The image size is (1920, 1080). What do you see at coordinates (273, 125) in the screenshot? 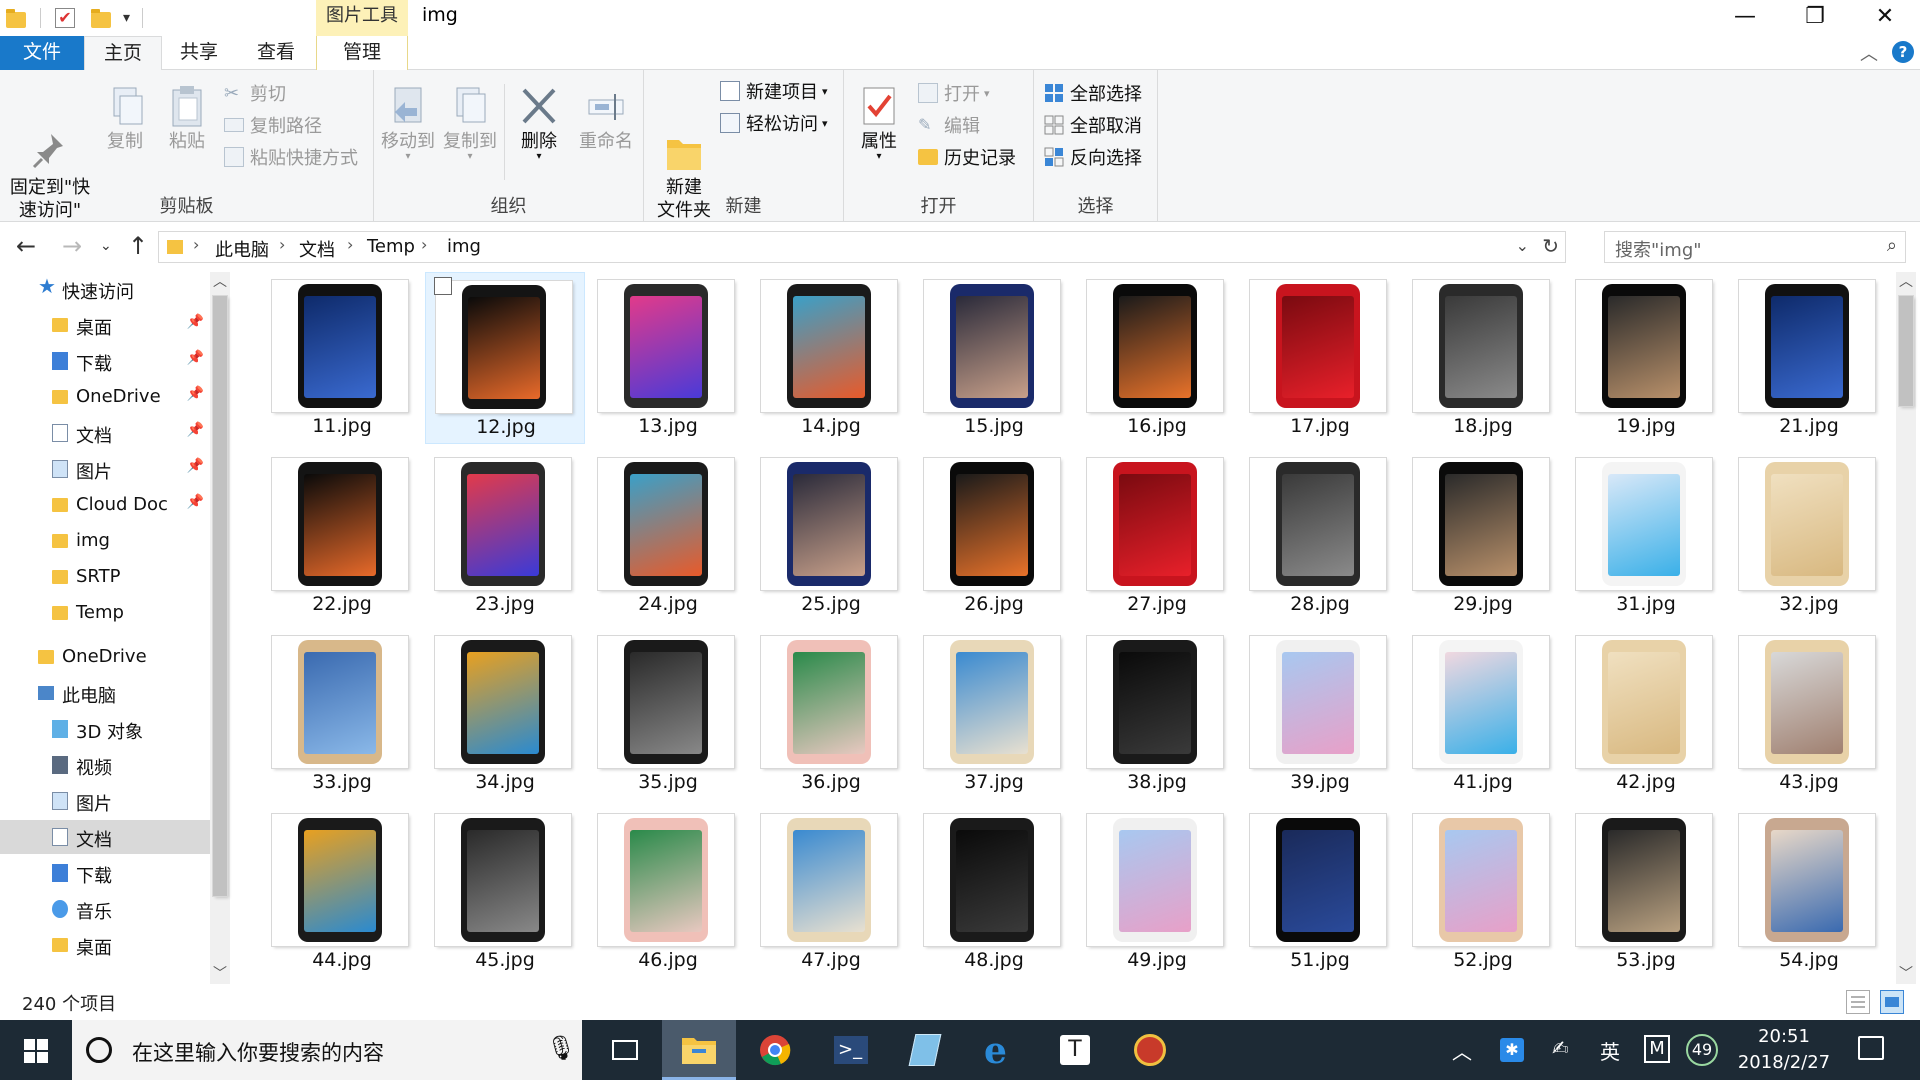
I see `copy-path-button: 复制路径` at bounding box center [273, 125].